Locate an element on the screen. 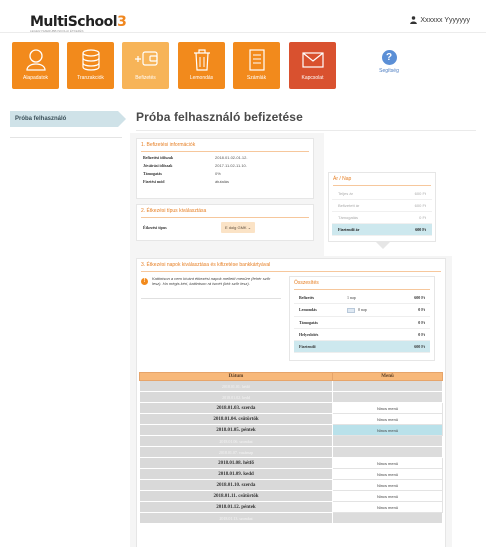 The image size is (486, 547). nav-lemondas: Lemondás is located at coordinates (201, 65).